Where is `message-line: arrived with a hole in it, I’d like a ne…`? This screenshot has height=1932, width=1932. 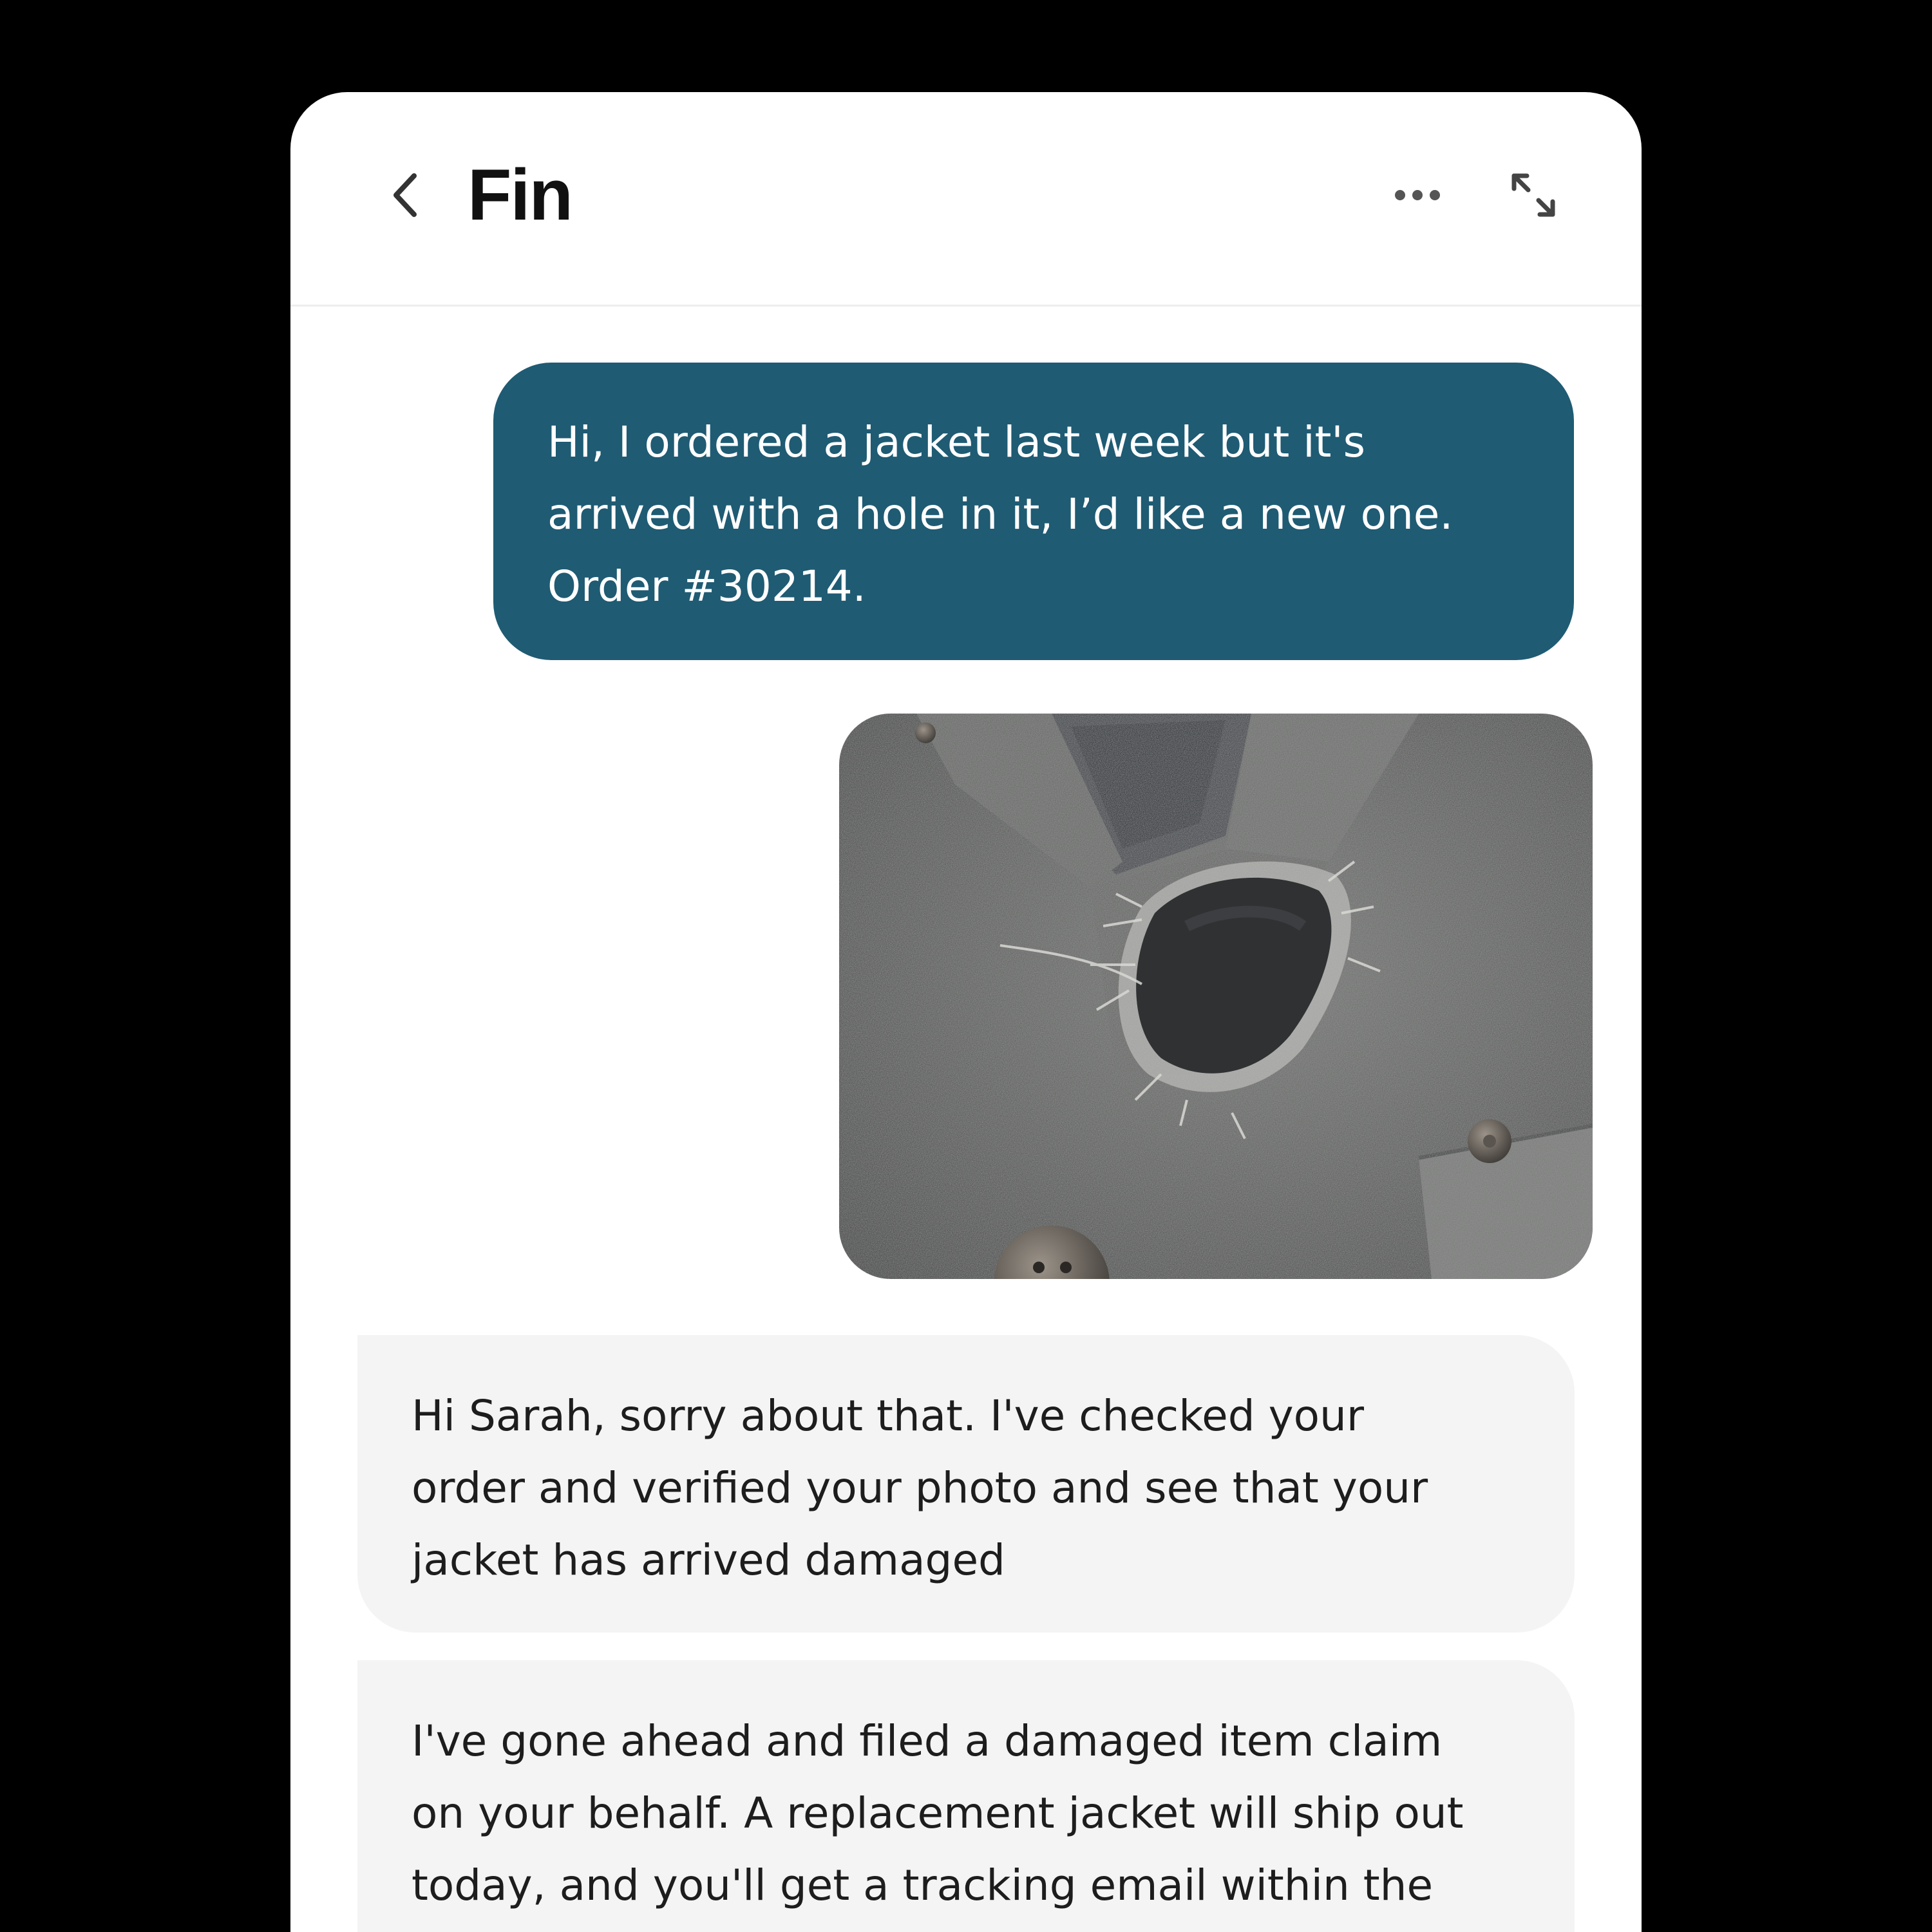
message-line: arrived with a hole in it, I’d like a ne… is located at coordinates (1001, 514).